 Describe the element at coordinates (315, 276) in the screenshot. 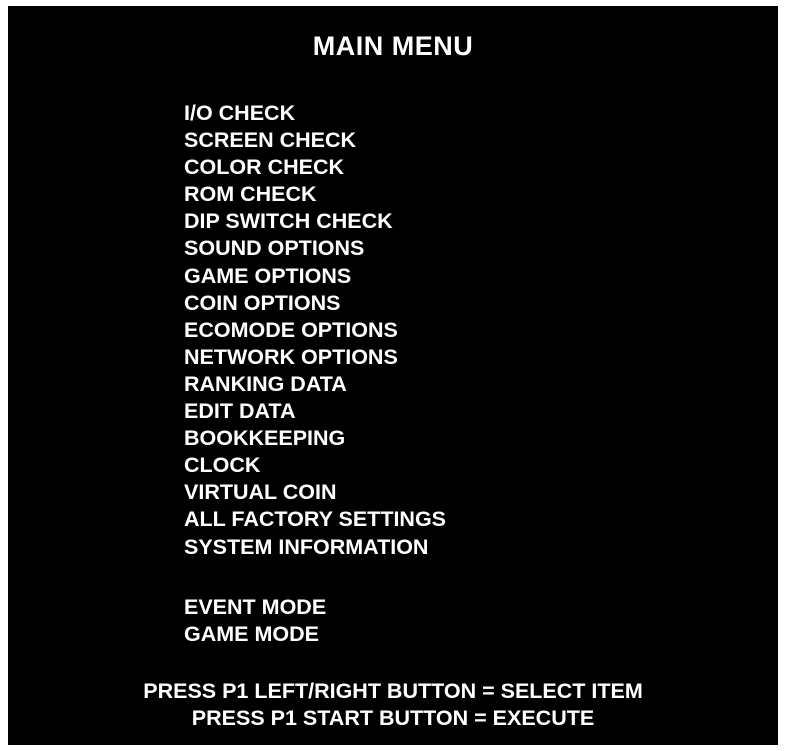

I see `menu-item-game-options: GAME OPTIONS` at that location.